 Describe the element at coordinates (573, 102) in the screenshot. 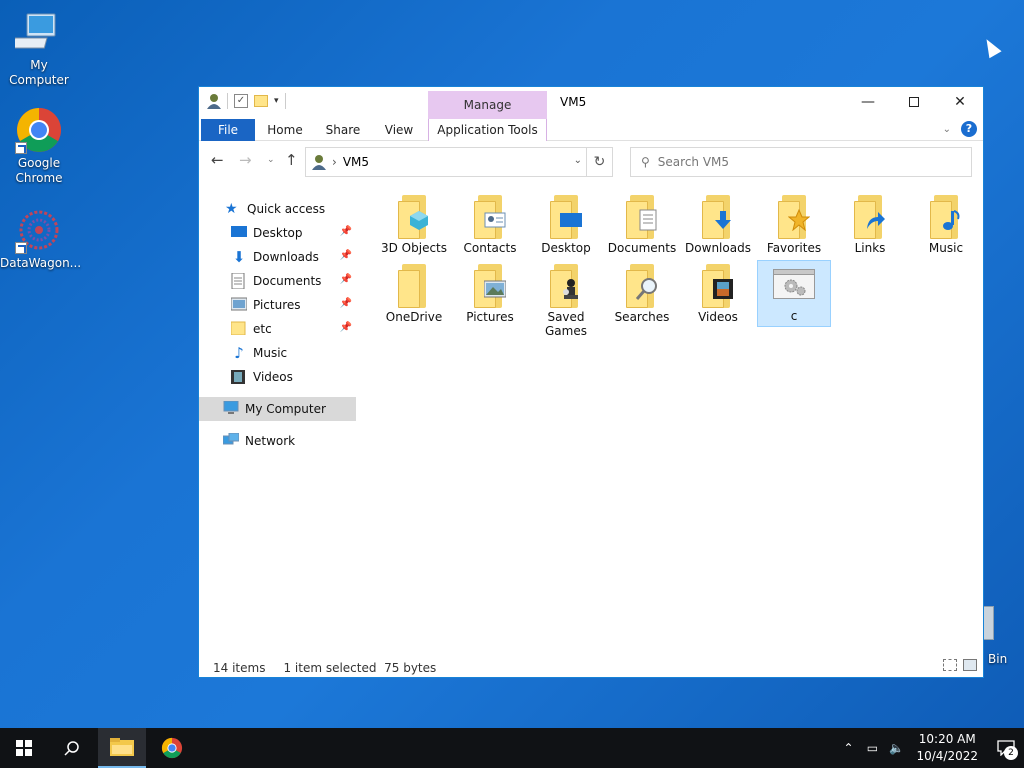

I see `window-title: VM5` at that location.